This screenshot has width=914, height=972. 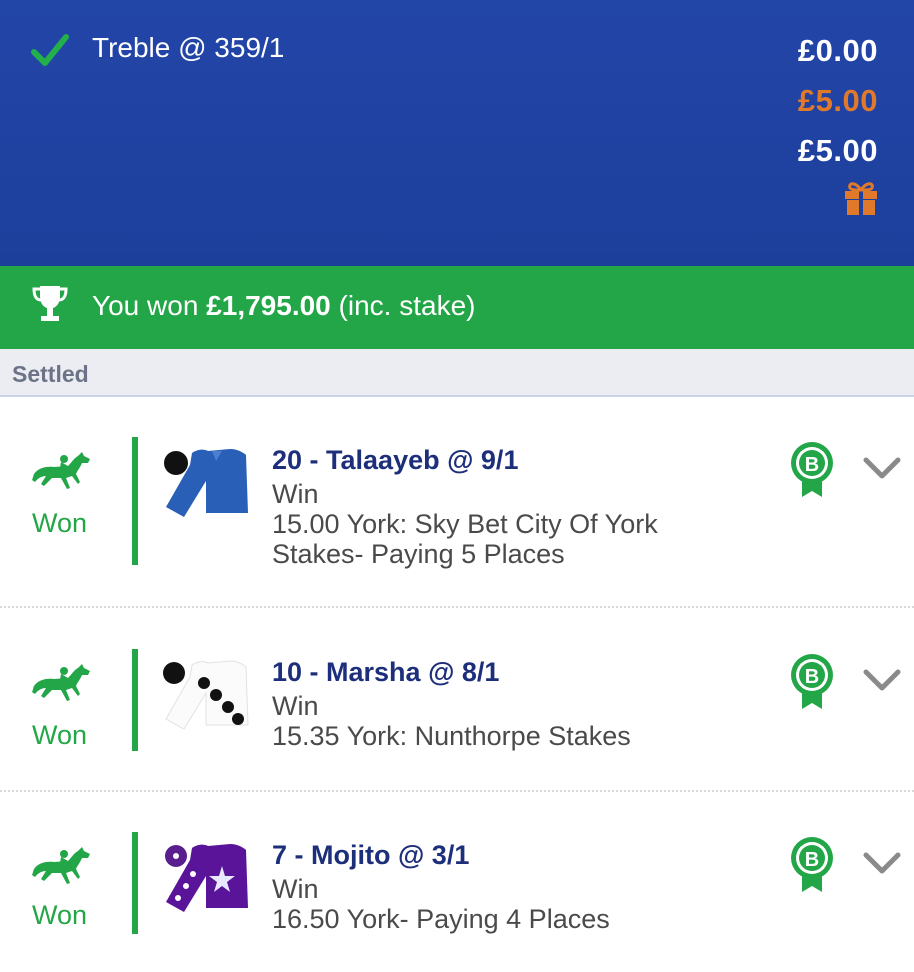 What do you see at coordinates (418, 554) in the screenshot?
I see `selection-event-line: Stakes- Paying 5 Places` at bounding box center [418, 554].